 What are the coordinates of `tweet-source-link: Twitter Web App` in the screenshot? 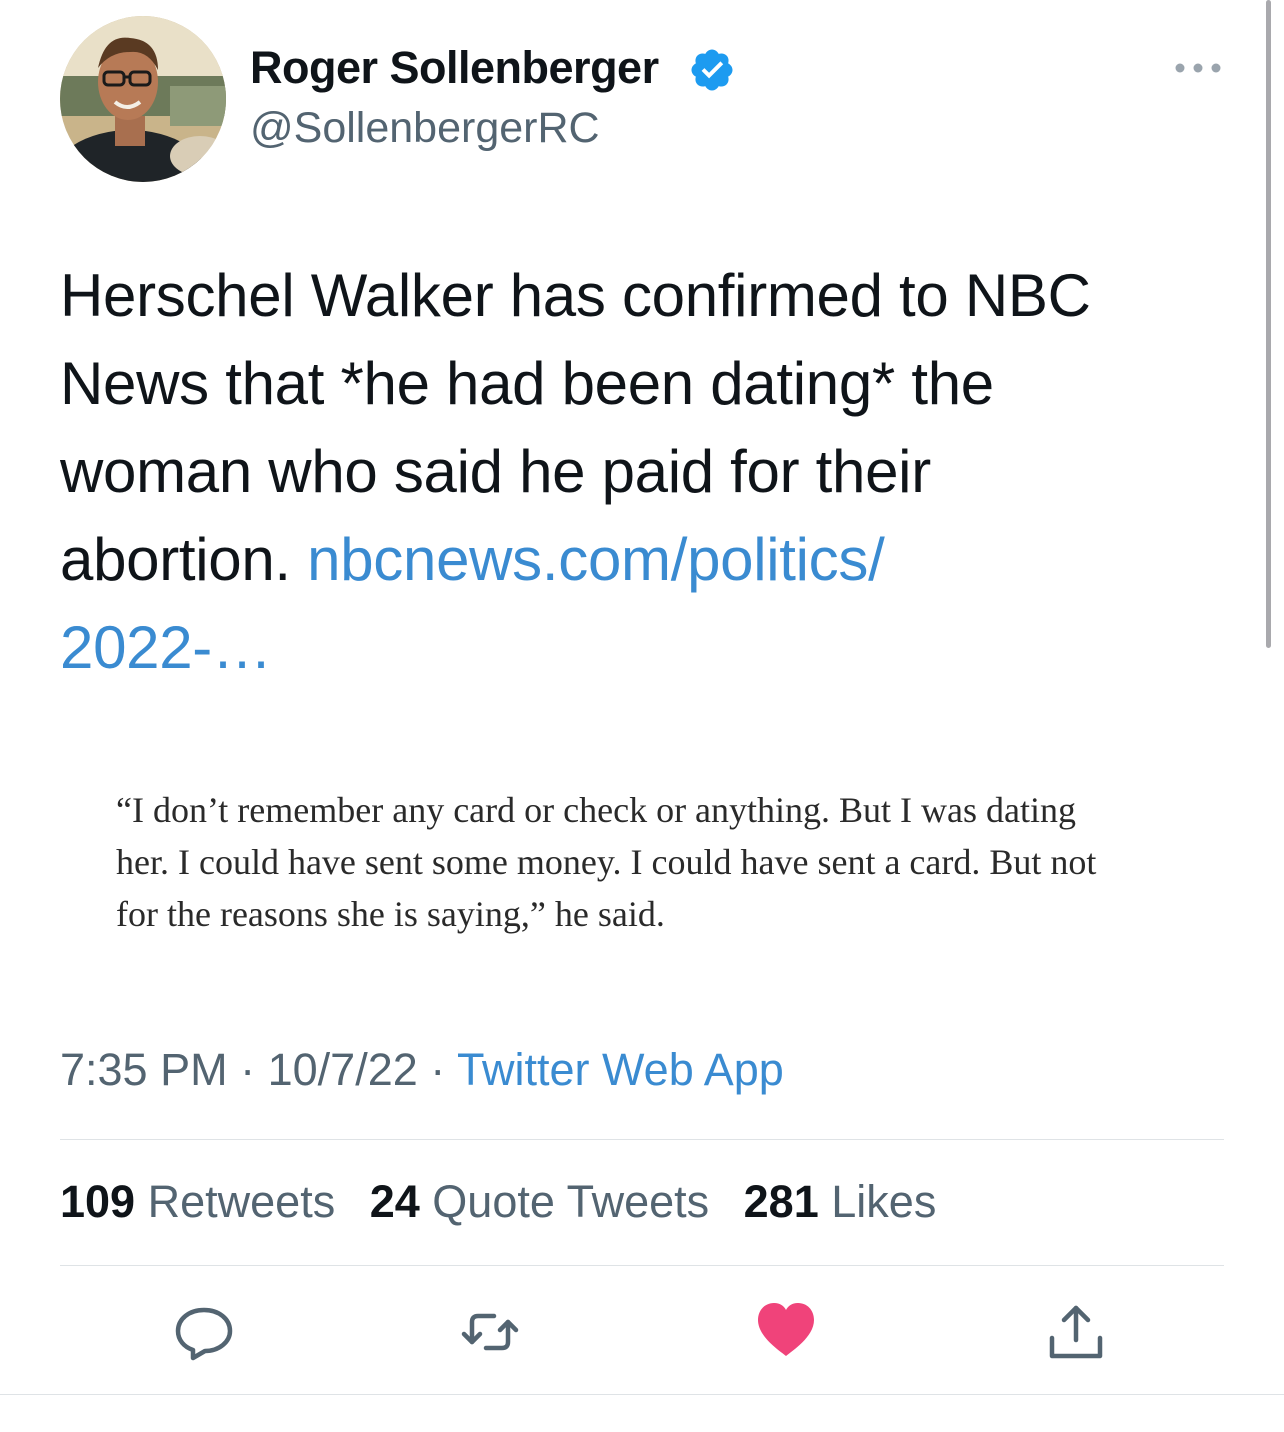 It's located at (620, 1069).